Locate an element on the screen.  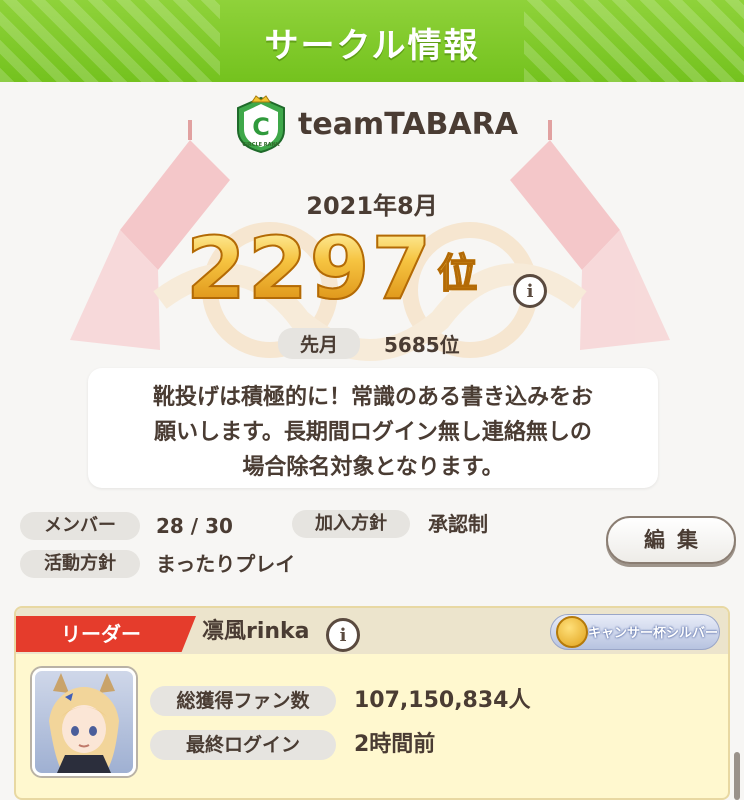
ranking-number: 2297 is located at coordinates (309, 269).